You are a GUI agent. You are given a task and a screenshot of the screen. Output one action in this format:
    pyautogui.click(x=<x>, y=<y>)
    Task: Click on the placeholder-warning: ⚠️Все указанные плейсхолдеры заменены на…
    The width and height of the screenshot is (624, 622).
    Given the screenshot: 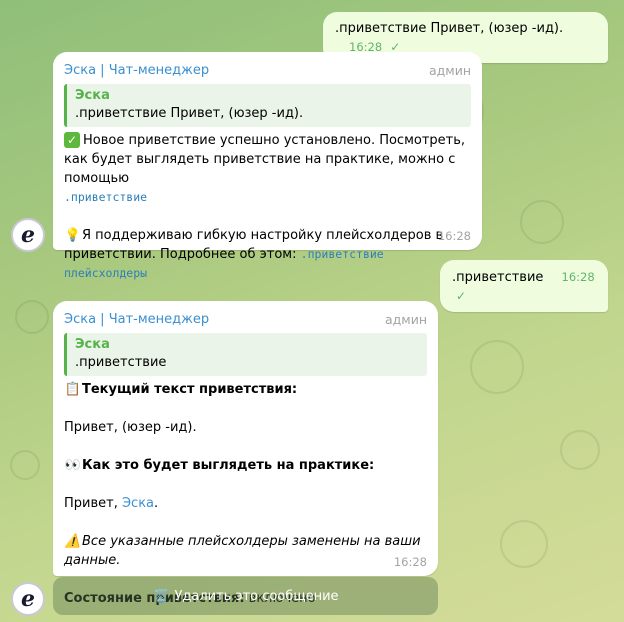 What is the action you would take?
    pyautogui.click(x=242, y=551)
    